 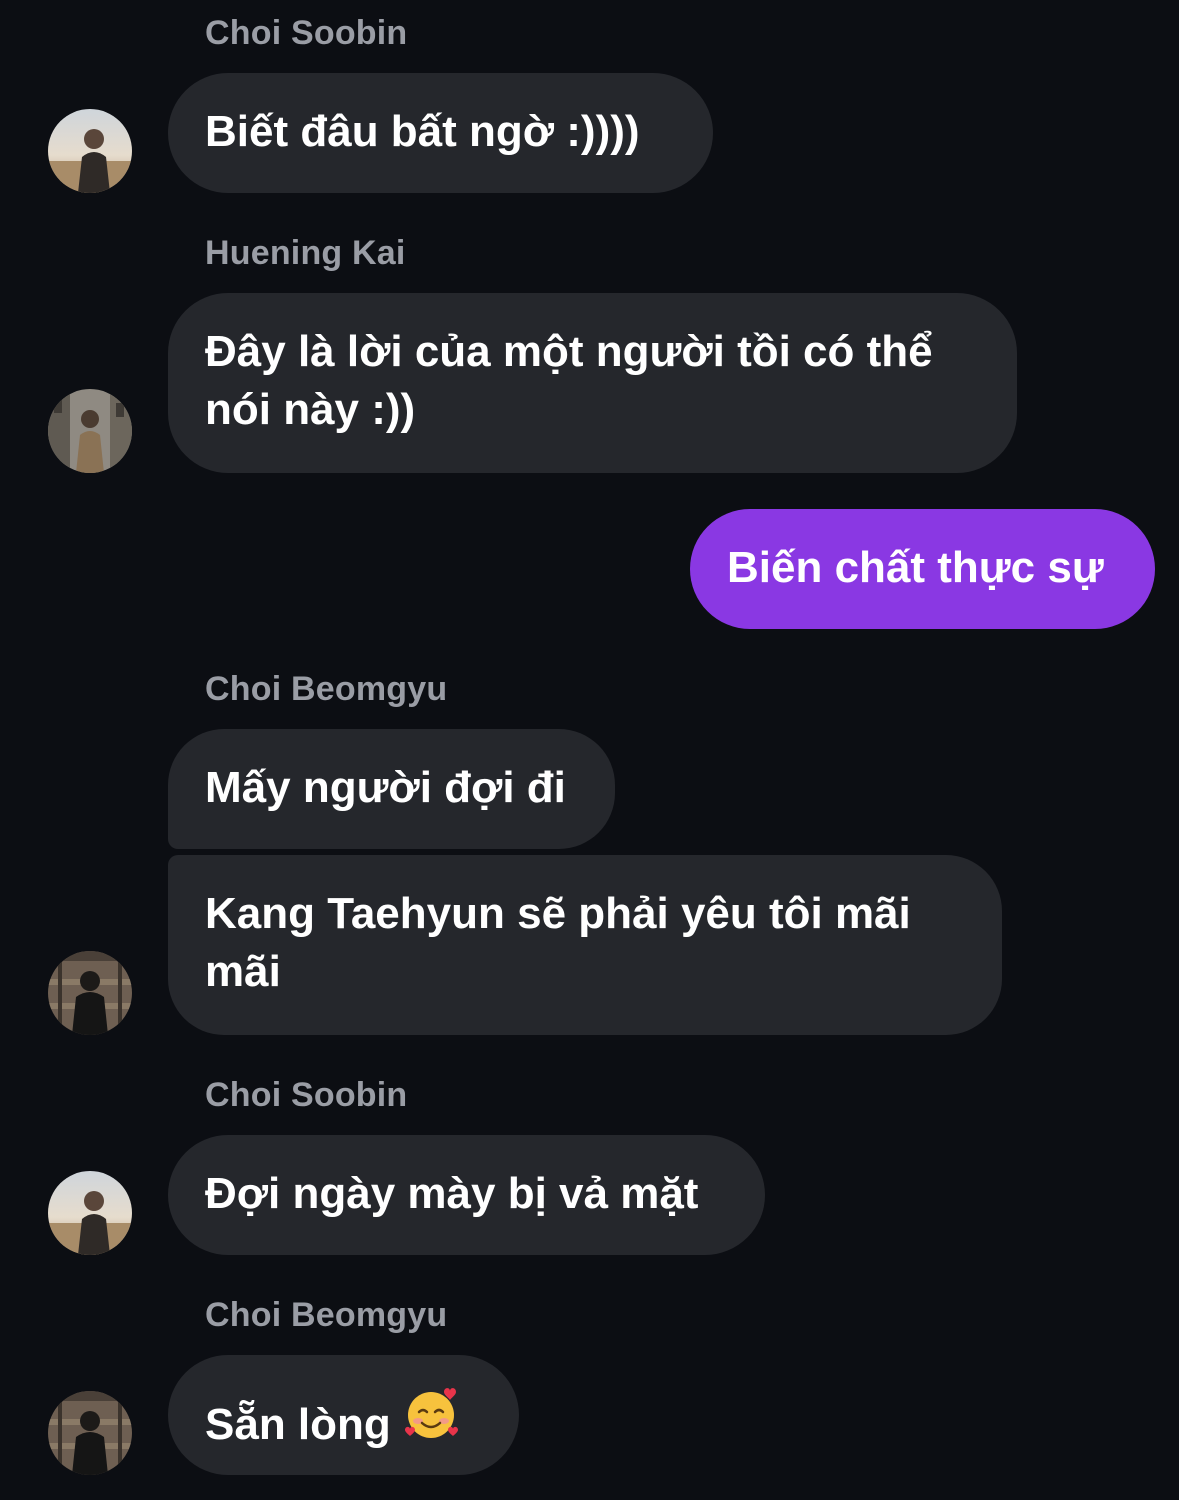 What do you see at coordinates (915, 567) in the screenshot?
I see `message-text: Biến chất thực sự` at bounding box center [915, 567].